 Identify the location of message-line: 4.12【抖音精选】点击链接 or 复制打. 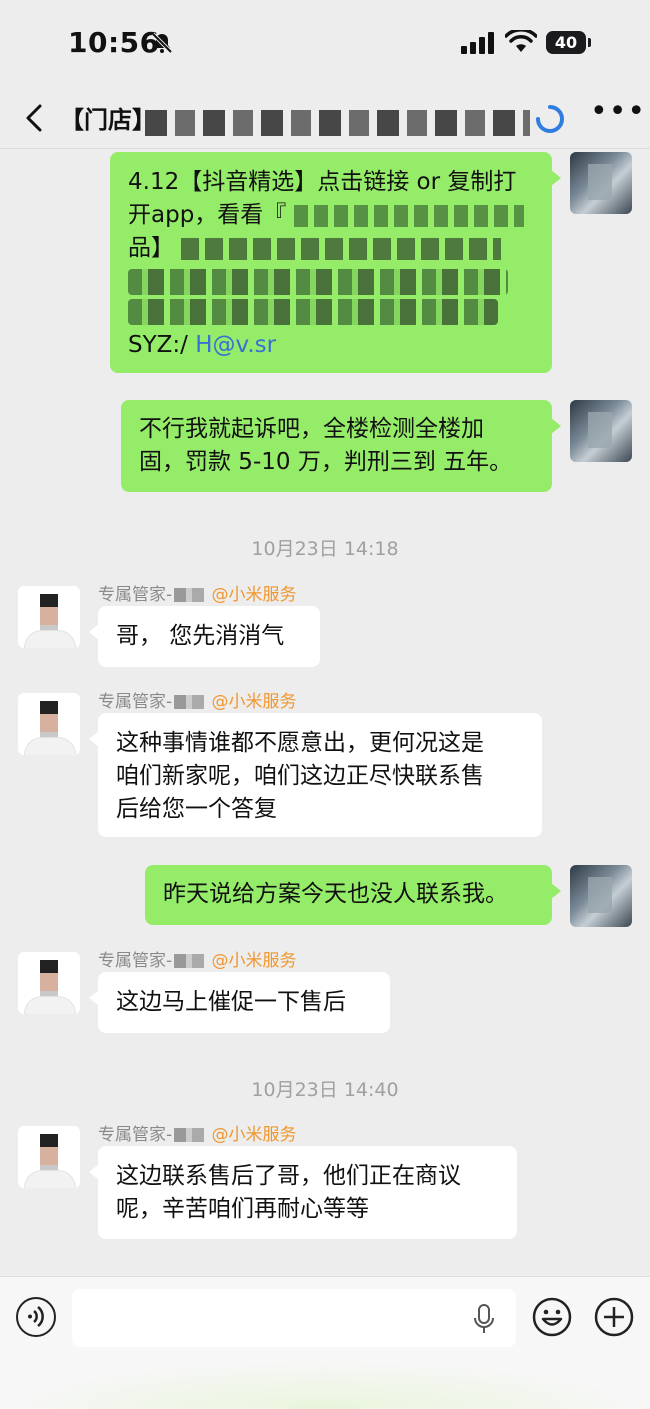
(322, 182).